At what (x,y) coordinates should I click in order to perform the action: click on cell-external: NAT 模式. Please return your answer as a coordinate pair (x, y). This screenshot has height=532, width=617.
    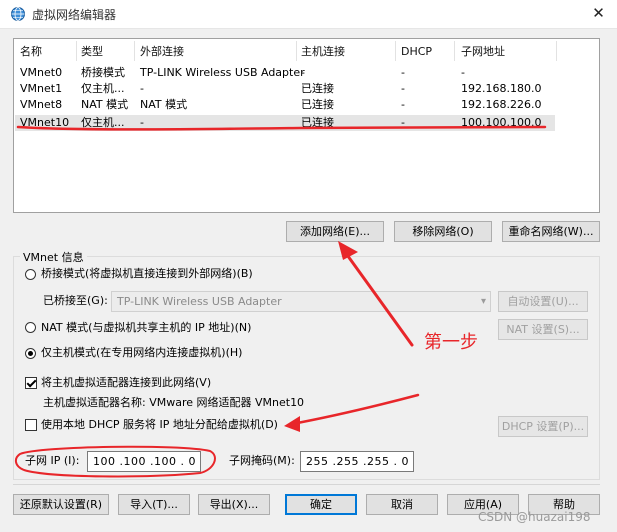
    Looking at the image, I should click on (164, 104).